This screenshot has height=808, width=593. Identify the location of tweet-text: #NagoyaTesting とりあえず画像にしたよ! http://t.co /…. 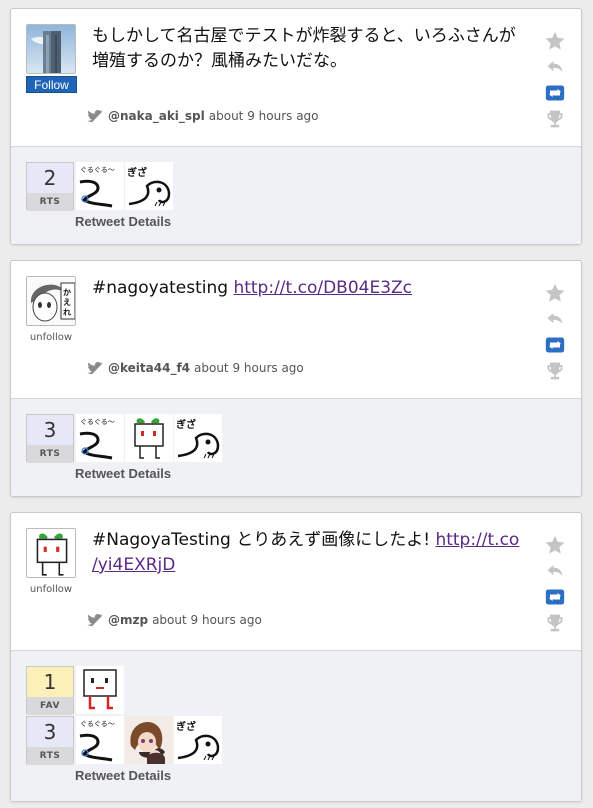
(307, 553).